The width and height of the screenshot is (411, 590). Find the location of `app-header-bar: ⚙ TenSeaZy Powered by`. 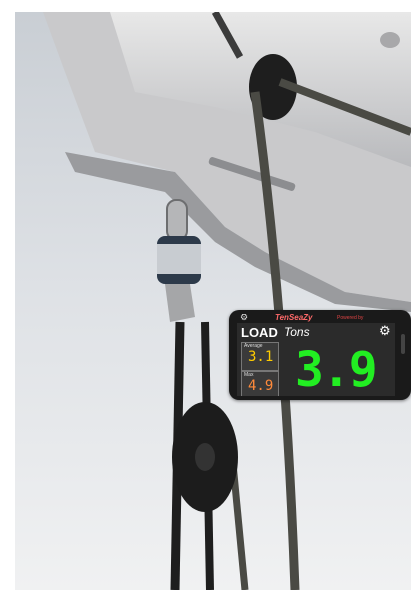

app-header-bar: ⚙ TenSeaZy Powered by is located at coordinates (316, 318).